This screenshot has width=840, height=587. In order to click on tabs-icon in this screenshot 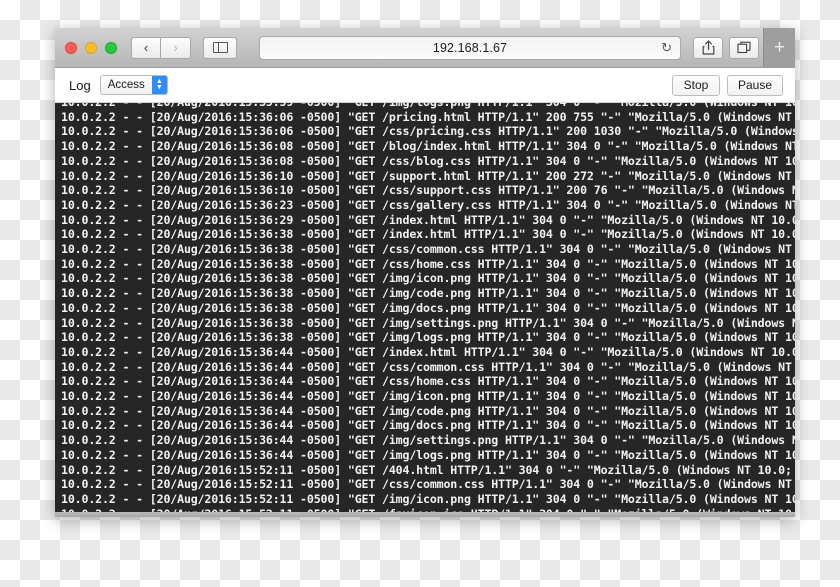, I will do `click(744, 47)`.